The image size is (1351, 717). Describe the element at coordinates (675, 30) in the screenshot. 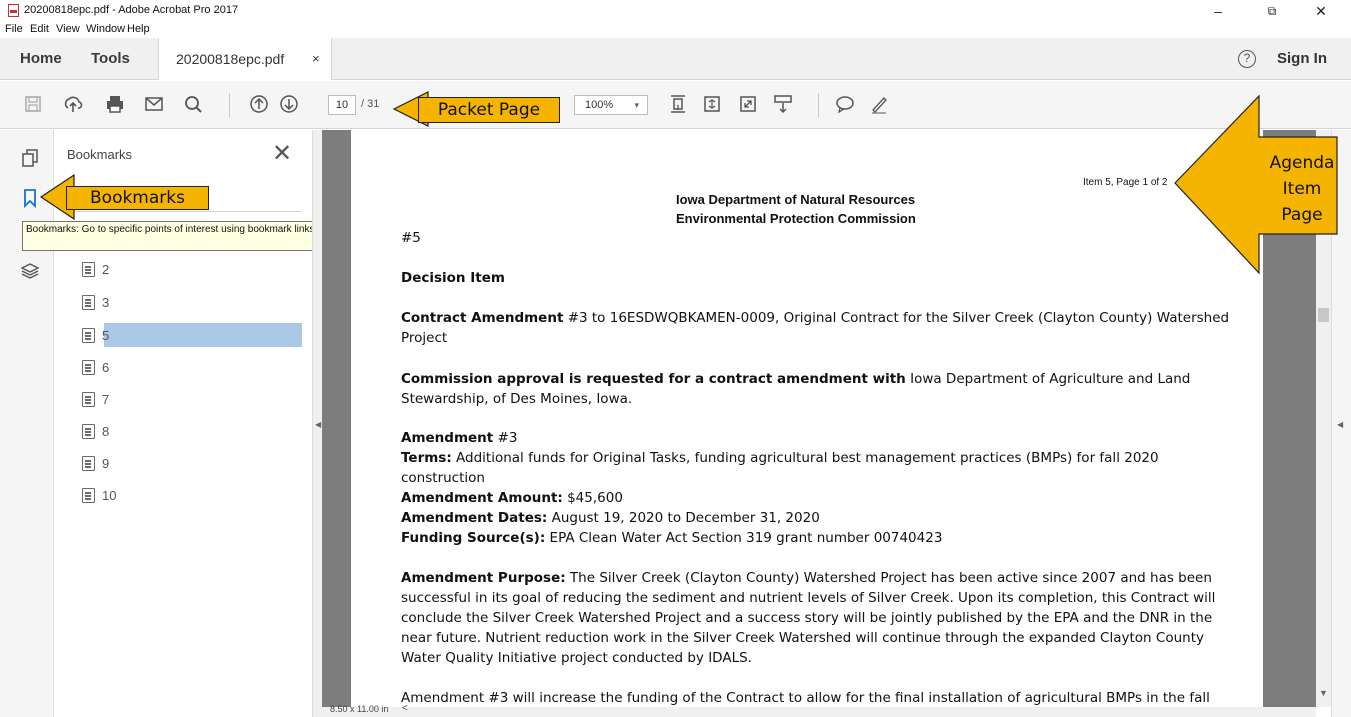

I see `menu-bar: File Edit View Window Help` at that location.